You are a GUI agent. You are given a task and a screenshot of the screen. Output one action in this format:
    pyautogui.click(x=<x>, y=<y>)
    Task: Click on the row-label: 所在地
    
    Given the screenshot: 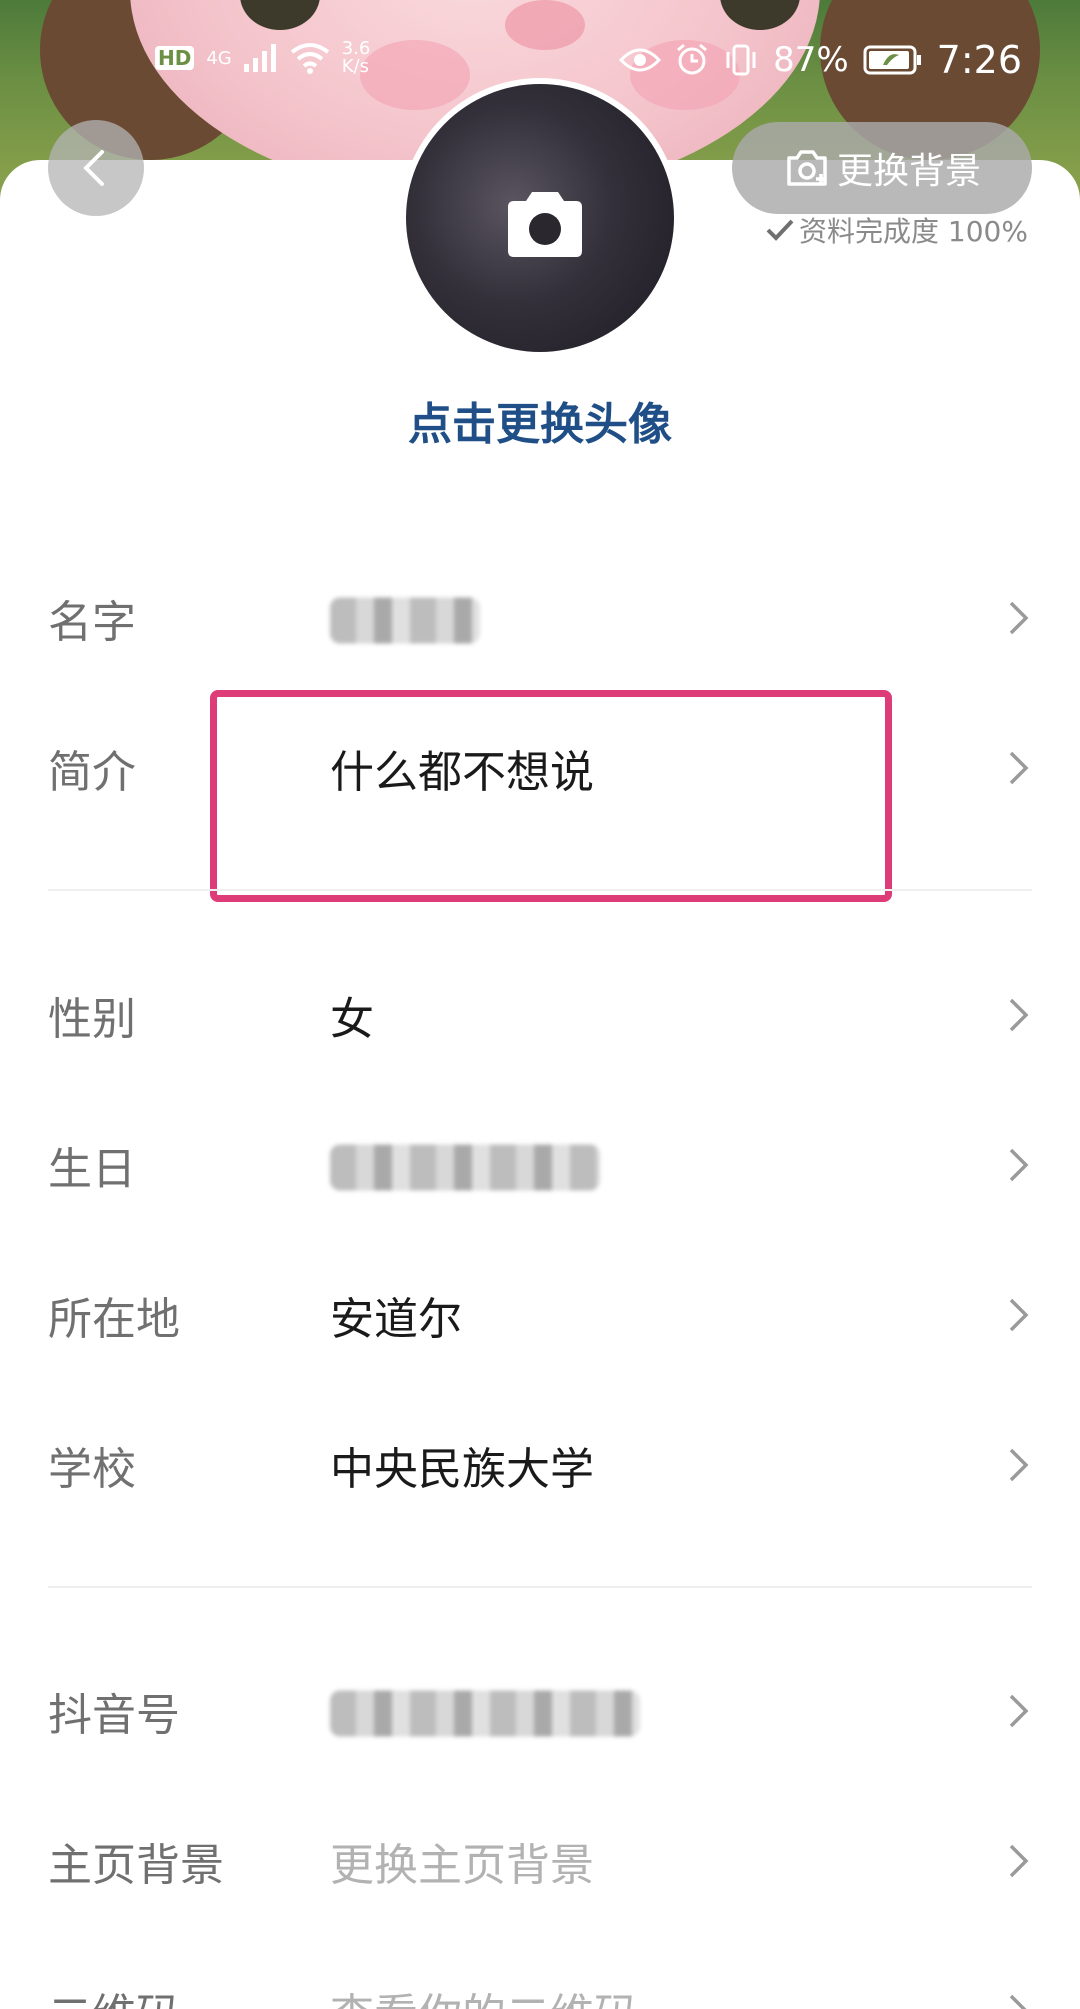 What is the action you would take?
    pyautogui.click(x=114, y=1319)
    